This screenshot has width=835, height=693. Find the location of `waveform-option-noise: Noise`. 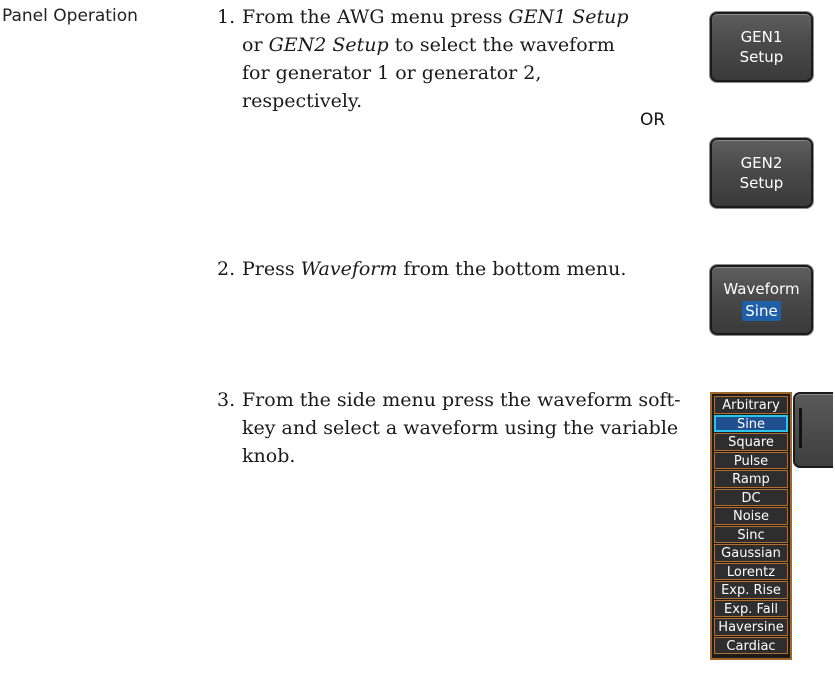

waveform-option-noise: Noise is located at coordinates (751, 516).